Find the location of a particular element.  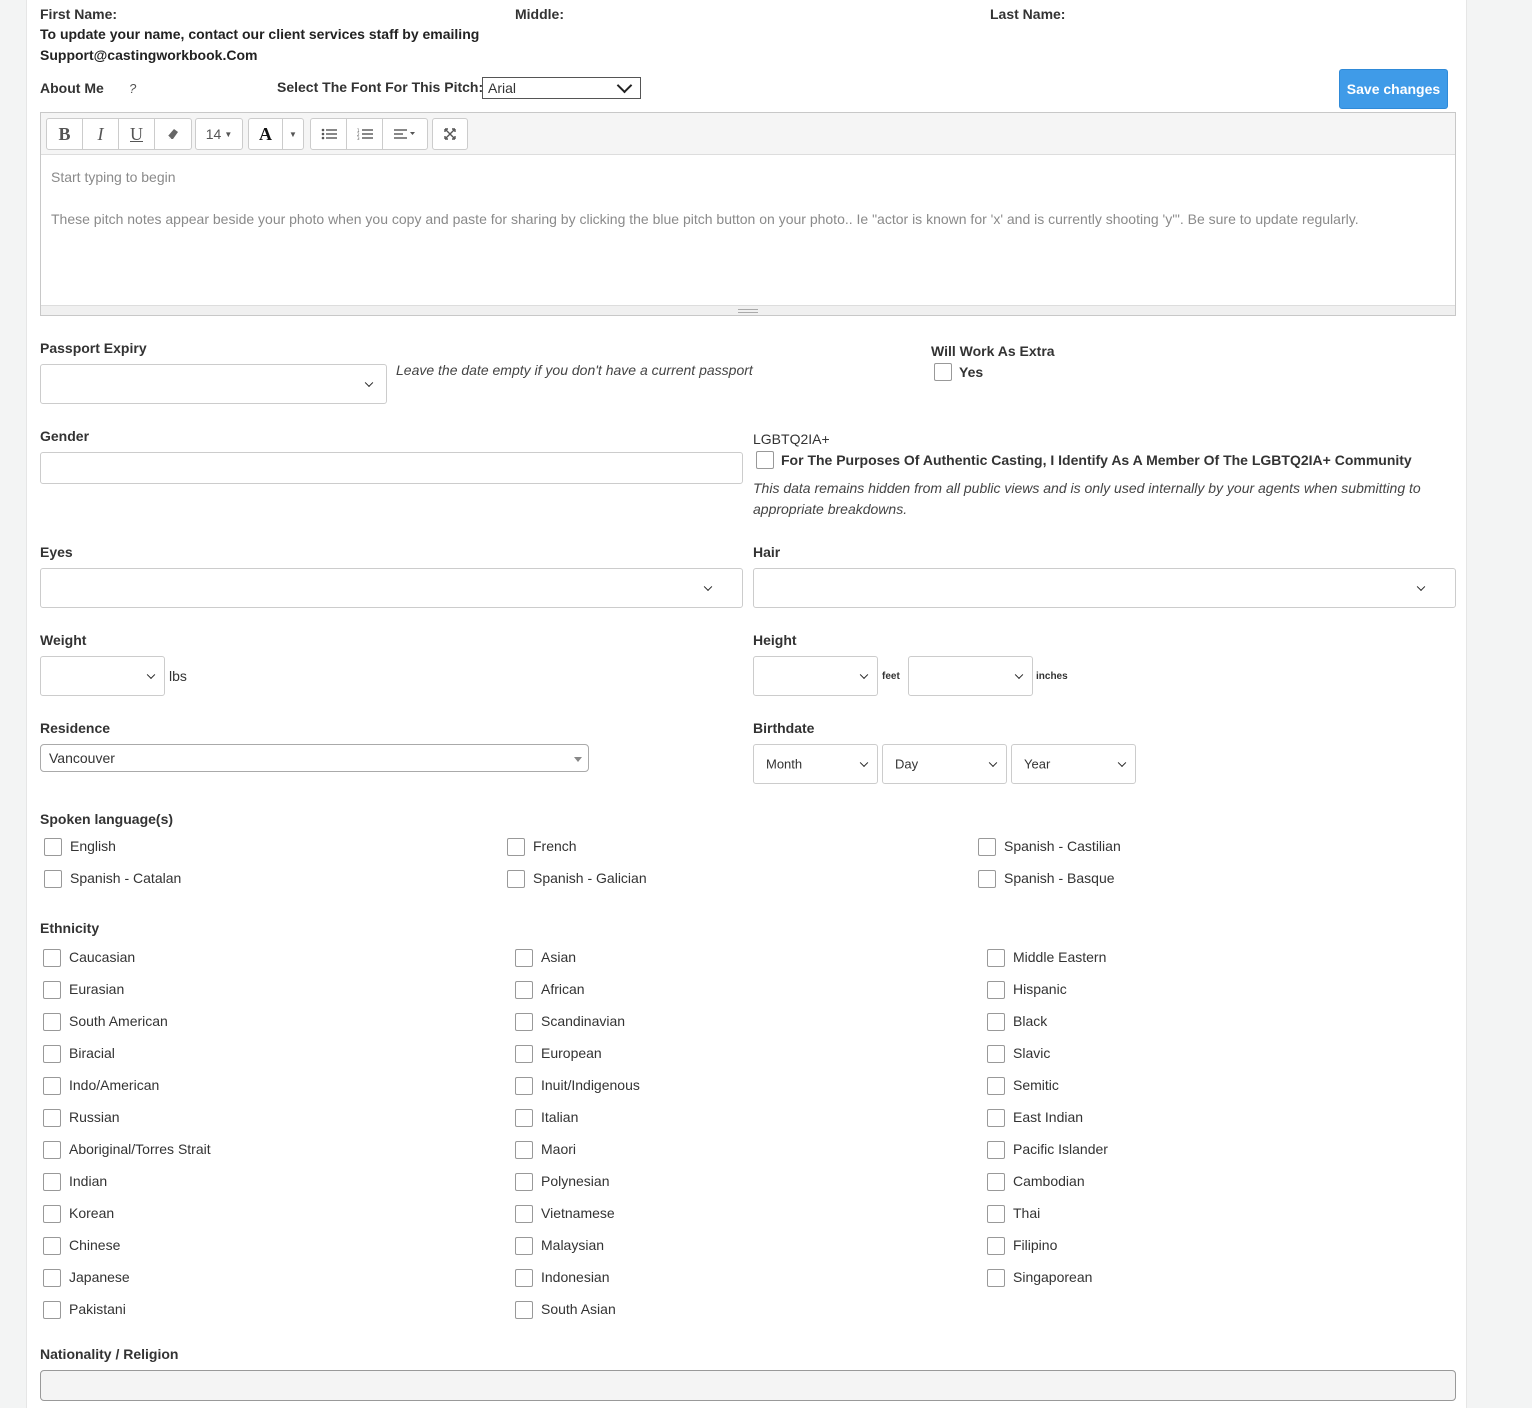

gender-input is located at coordinates (391, 468).